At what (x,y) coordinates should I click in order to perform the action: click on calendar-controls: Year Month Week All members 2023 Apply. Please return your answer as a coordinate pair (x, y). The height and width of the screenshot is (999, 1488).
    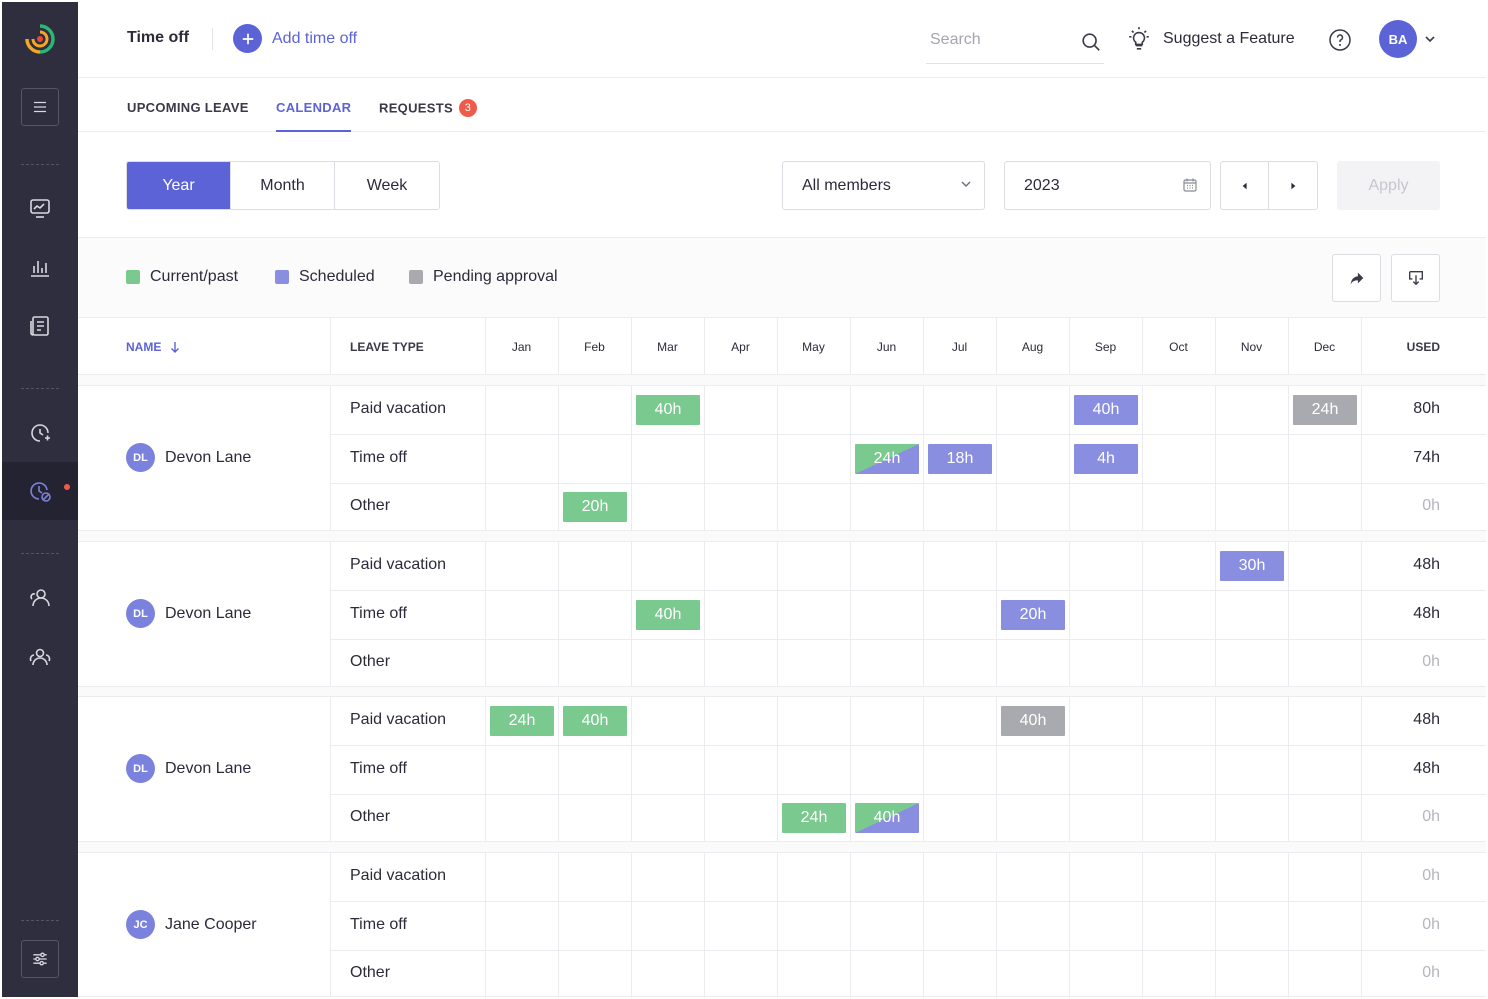
    Looking at the image, I should click on (782, 185).